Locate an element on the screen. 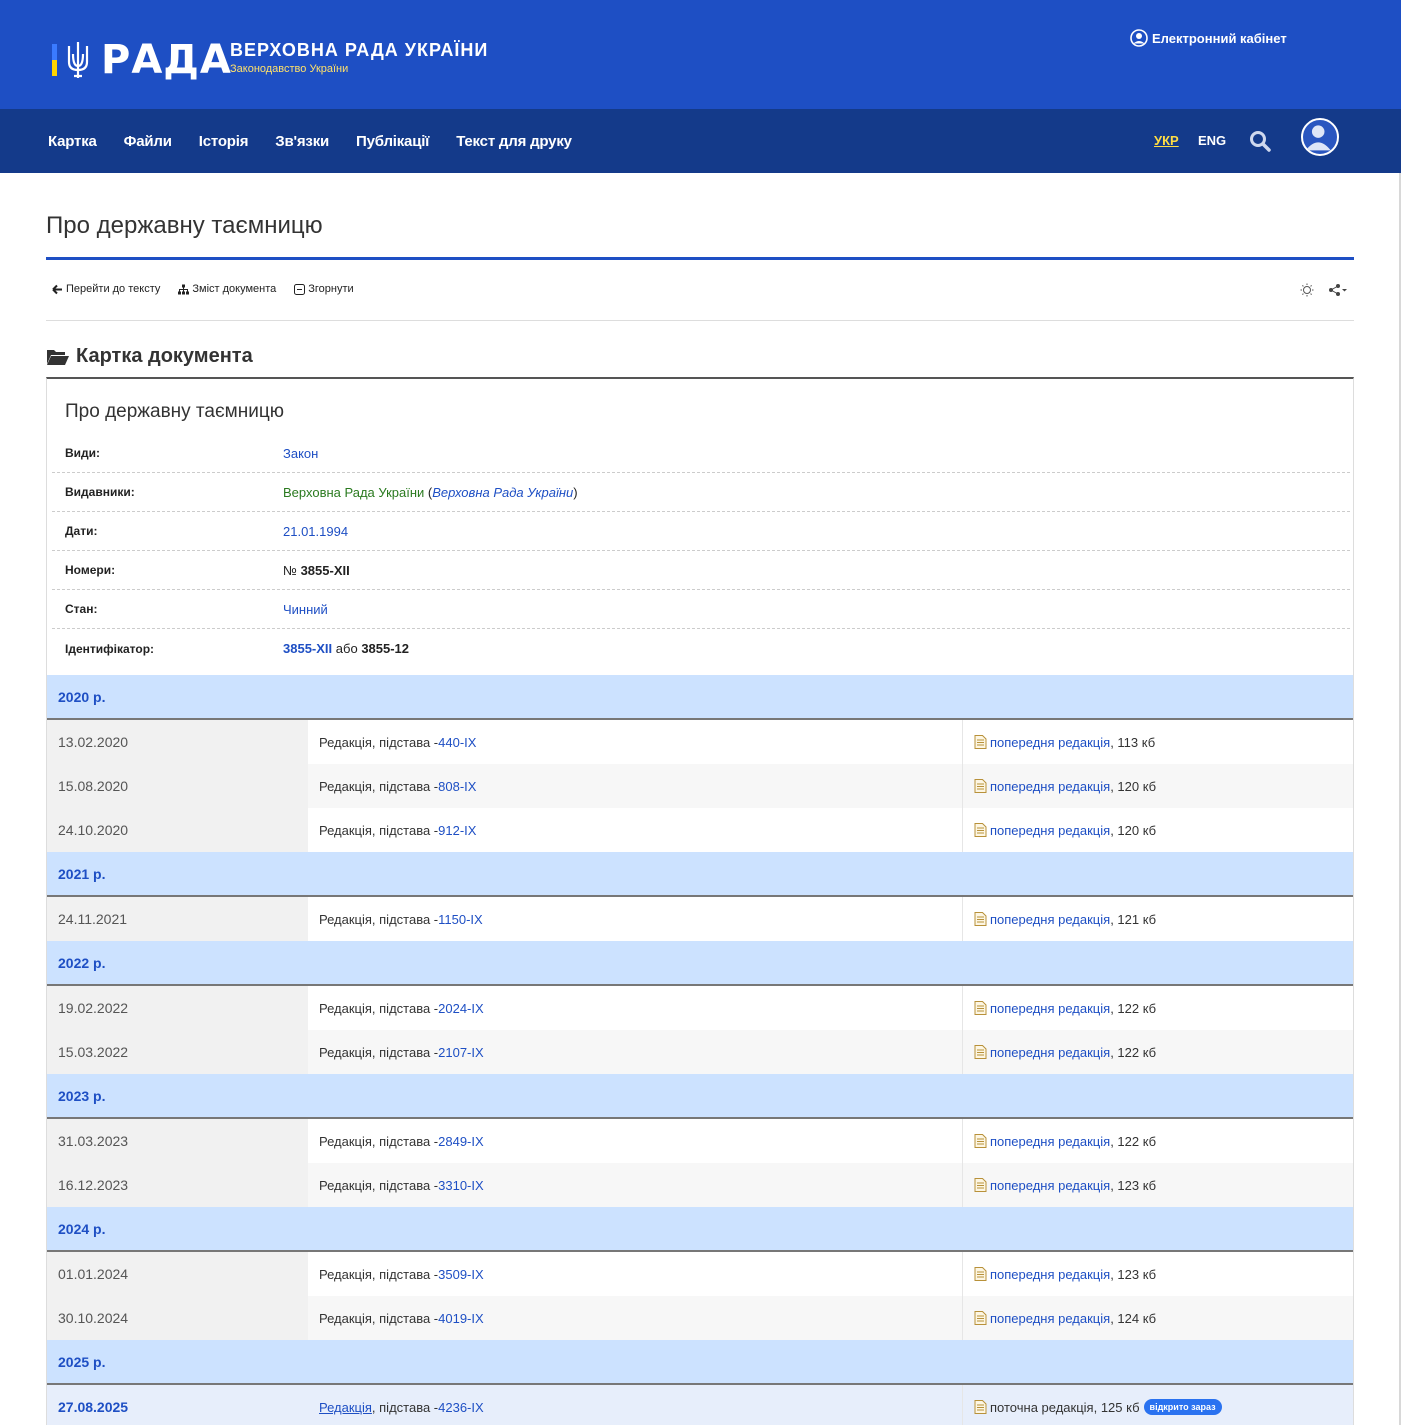  collapse-label: Згорнути is located at coordinates (331, 289).